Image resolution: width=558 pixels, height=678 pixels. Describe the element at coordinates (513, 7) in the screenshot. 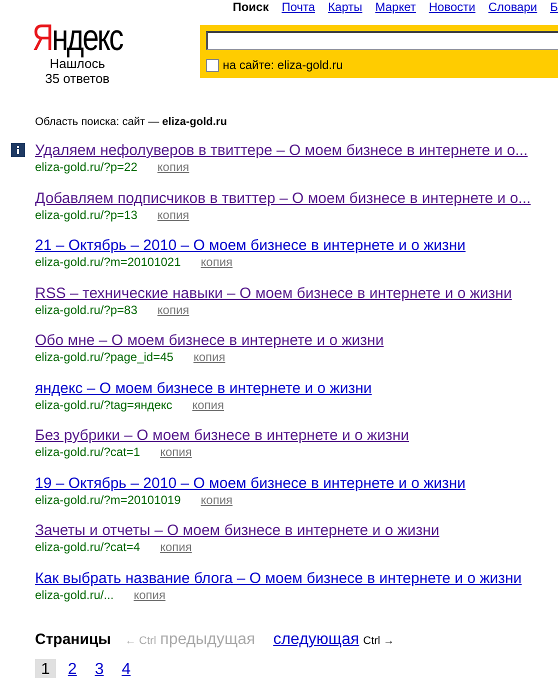

I see `nav-tab: Словари` at that location.